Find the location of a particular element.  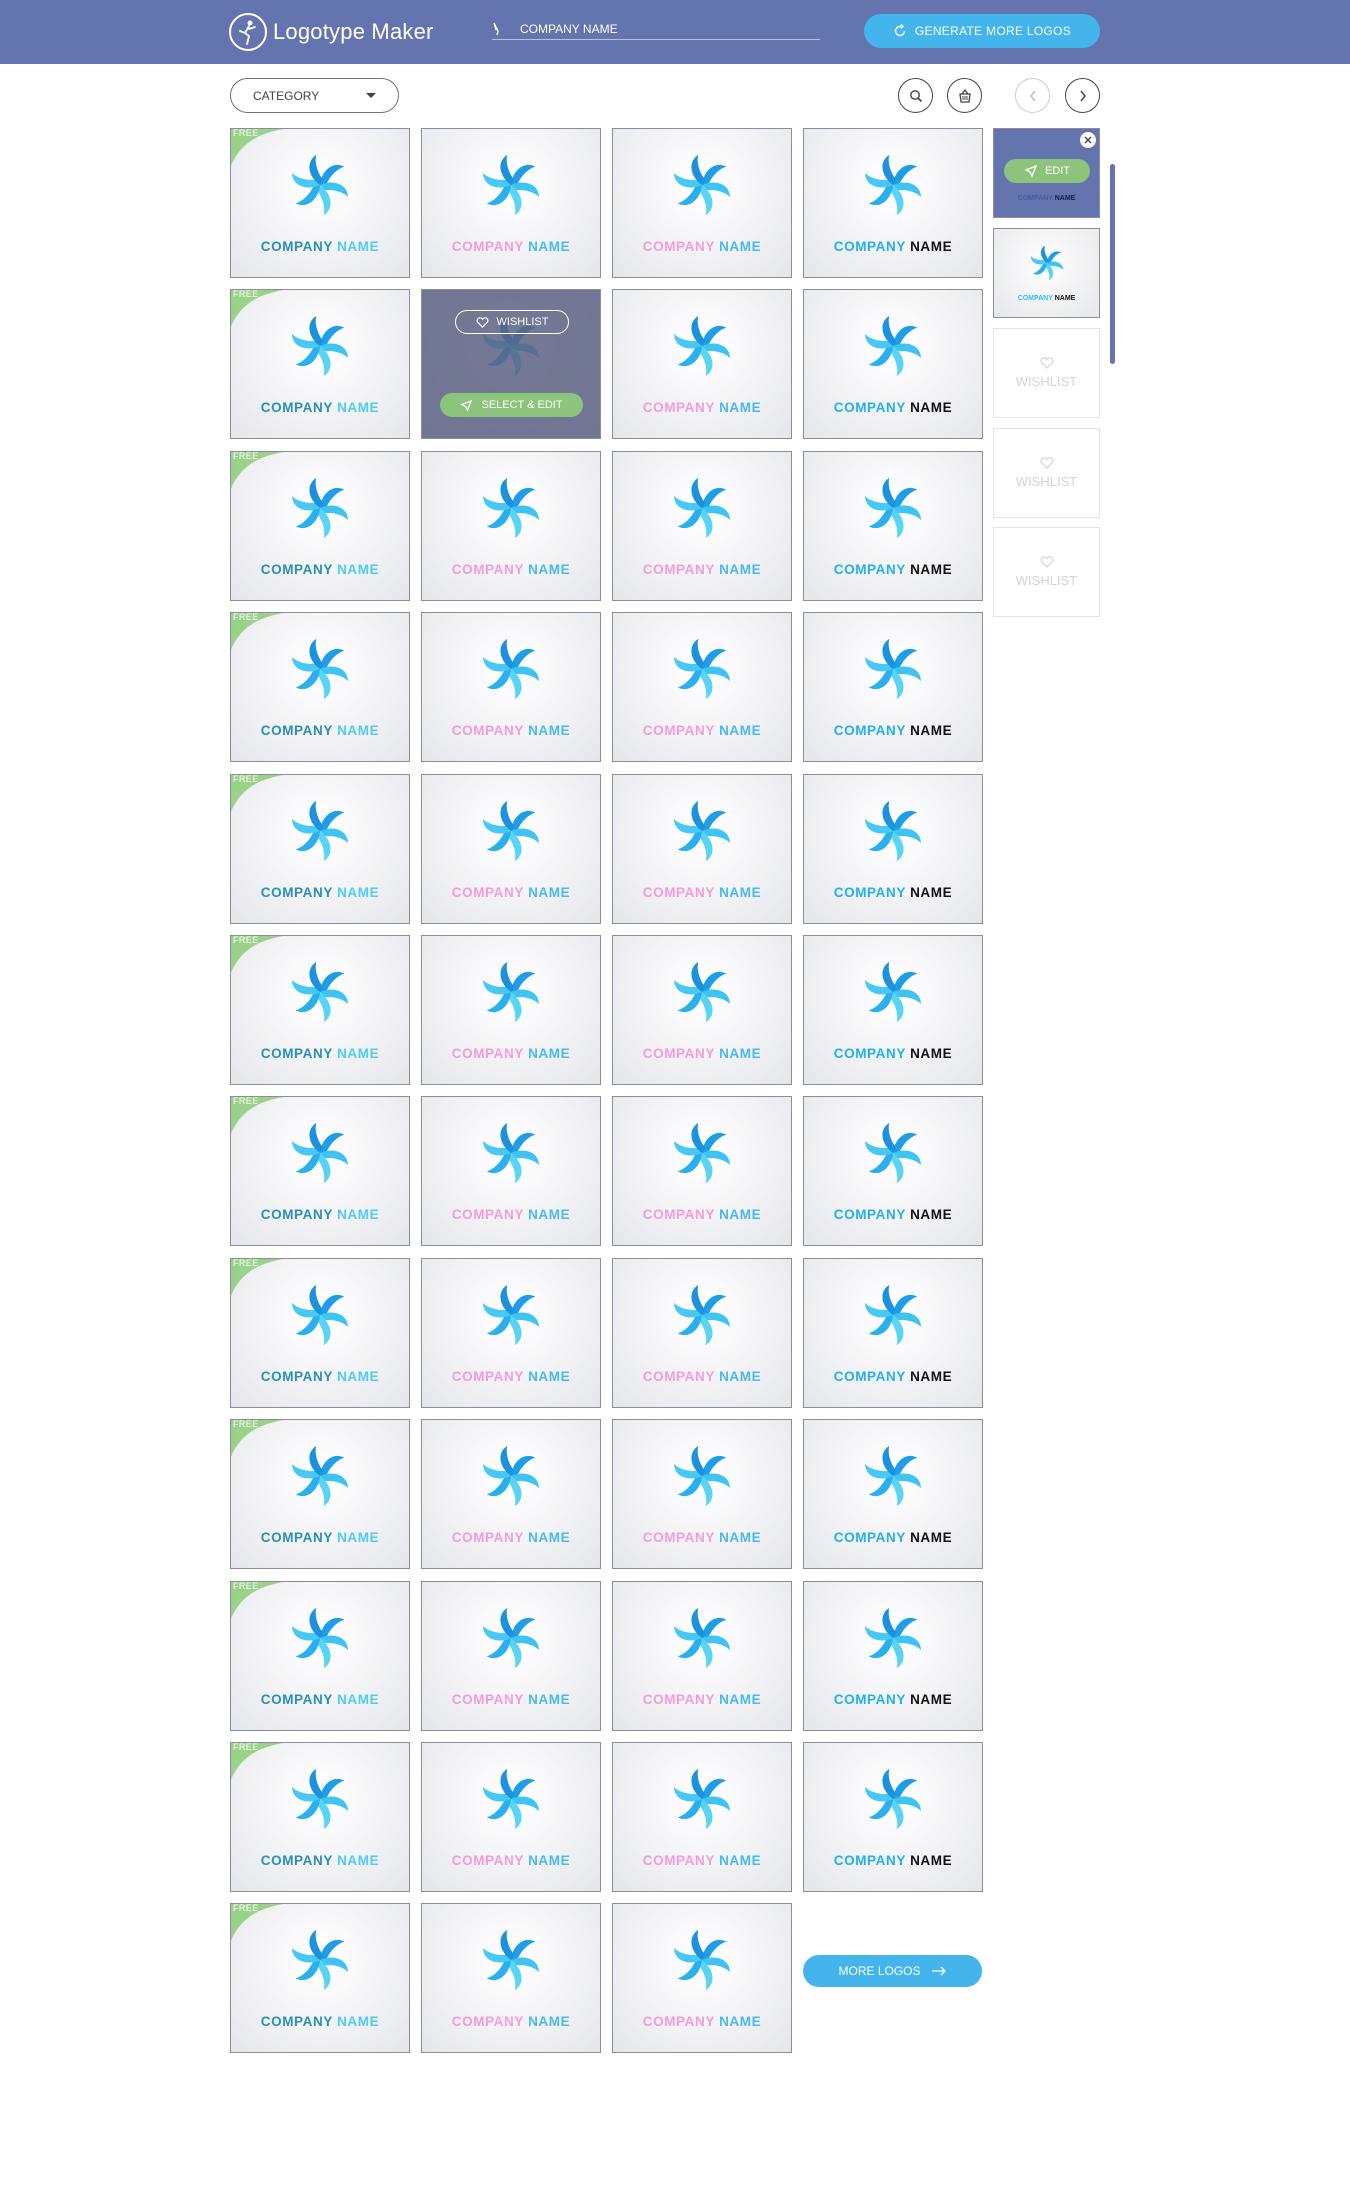

logo-tile: COMPANY NAME WISHLISTSELECT & EDIT is located at coordinates (511, 364).